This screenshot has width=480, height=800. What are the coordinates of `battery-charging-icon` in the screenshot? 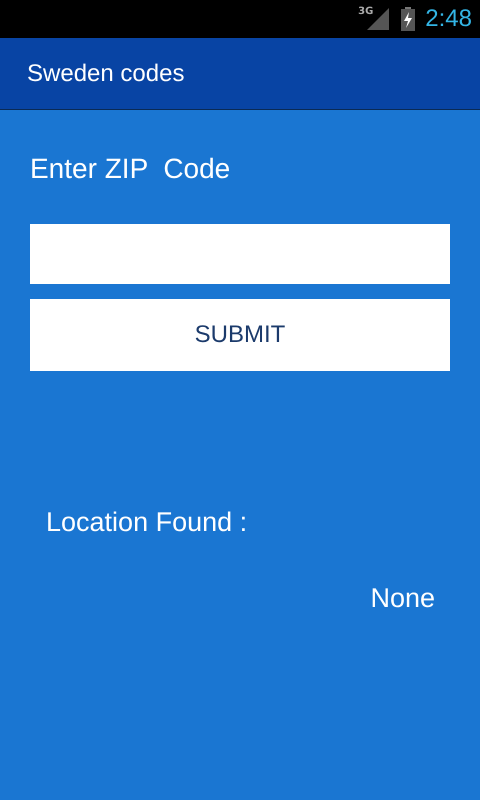 It's located at (408, 19).